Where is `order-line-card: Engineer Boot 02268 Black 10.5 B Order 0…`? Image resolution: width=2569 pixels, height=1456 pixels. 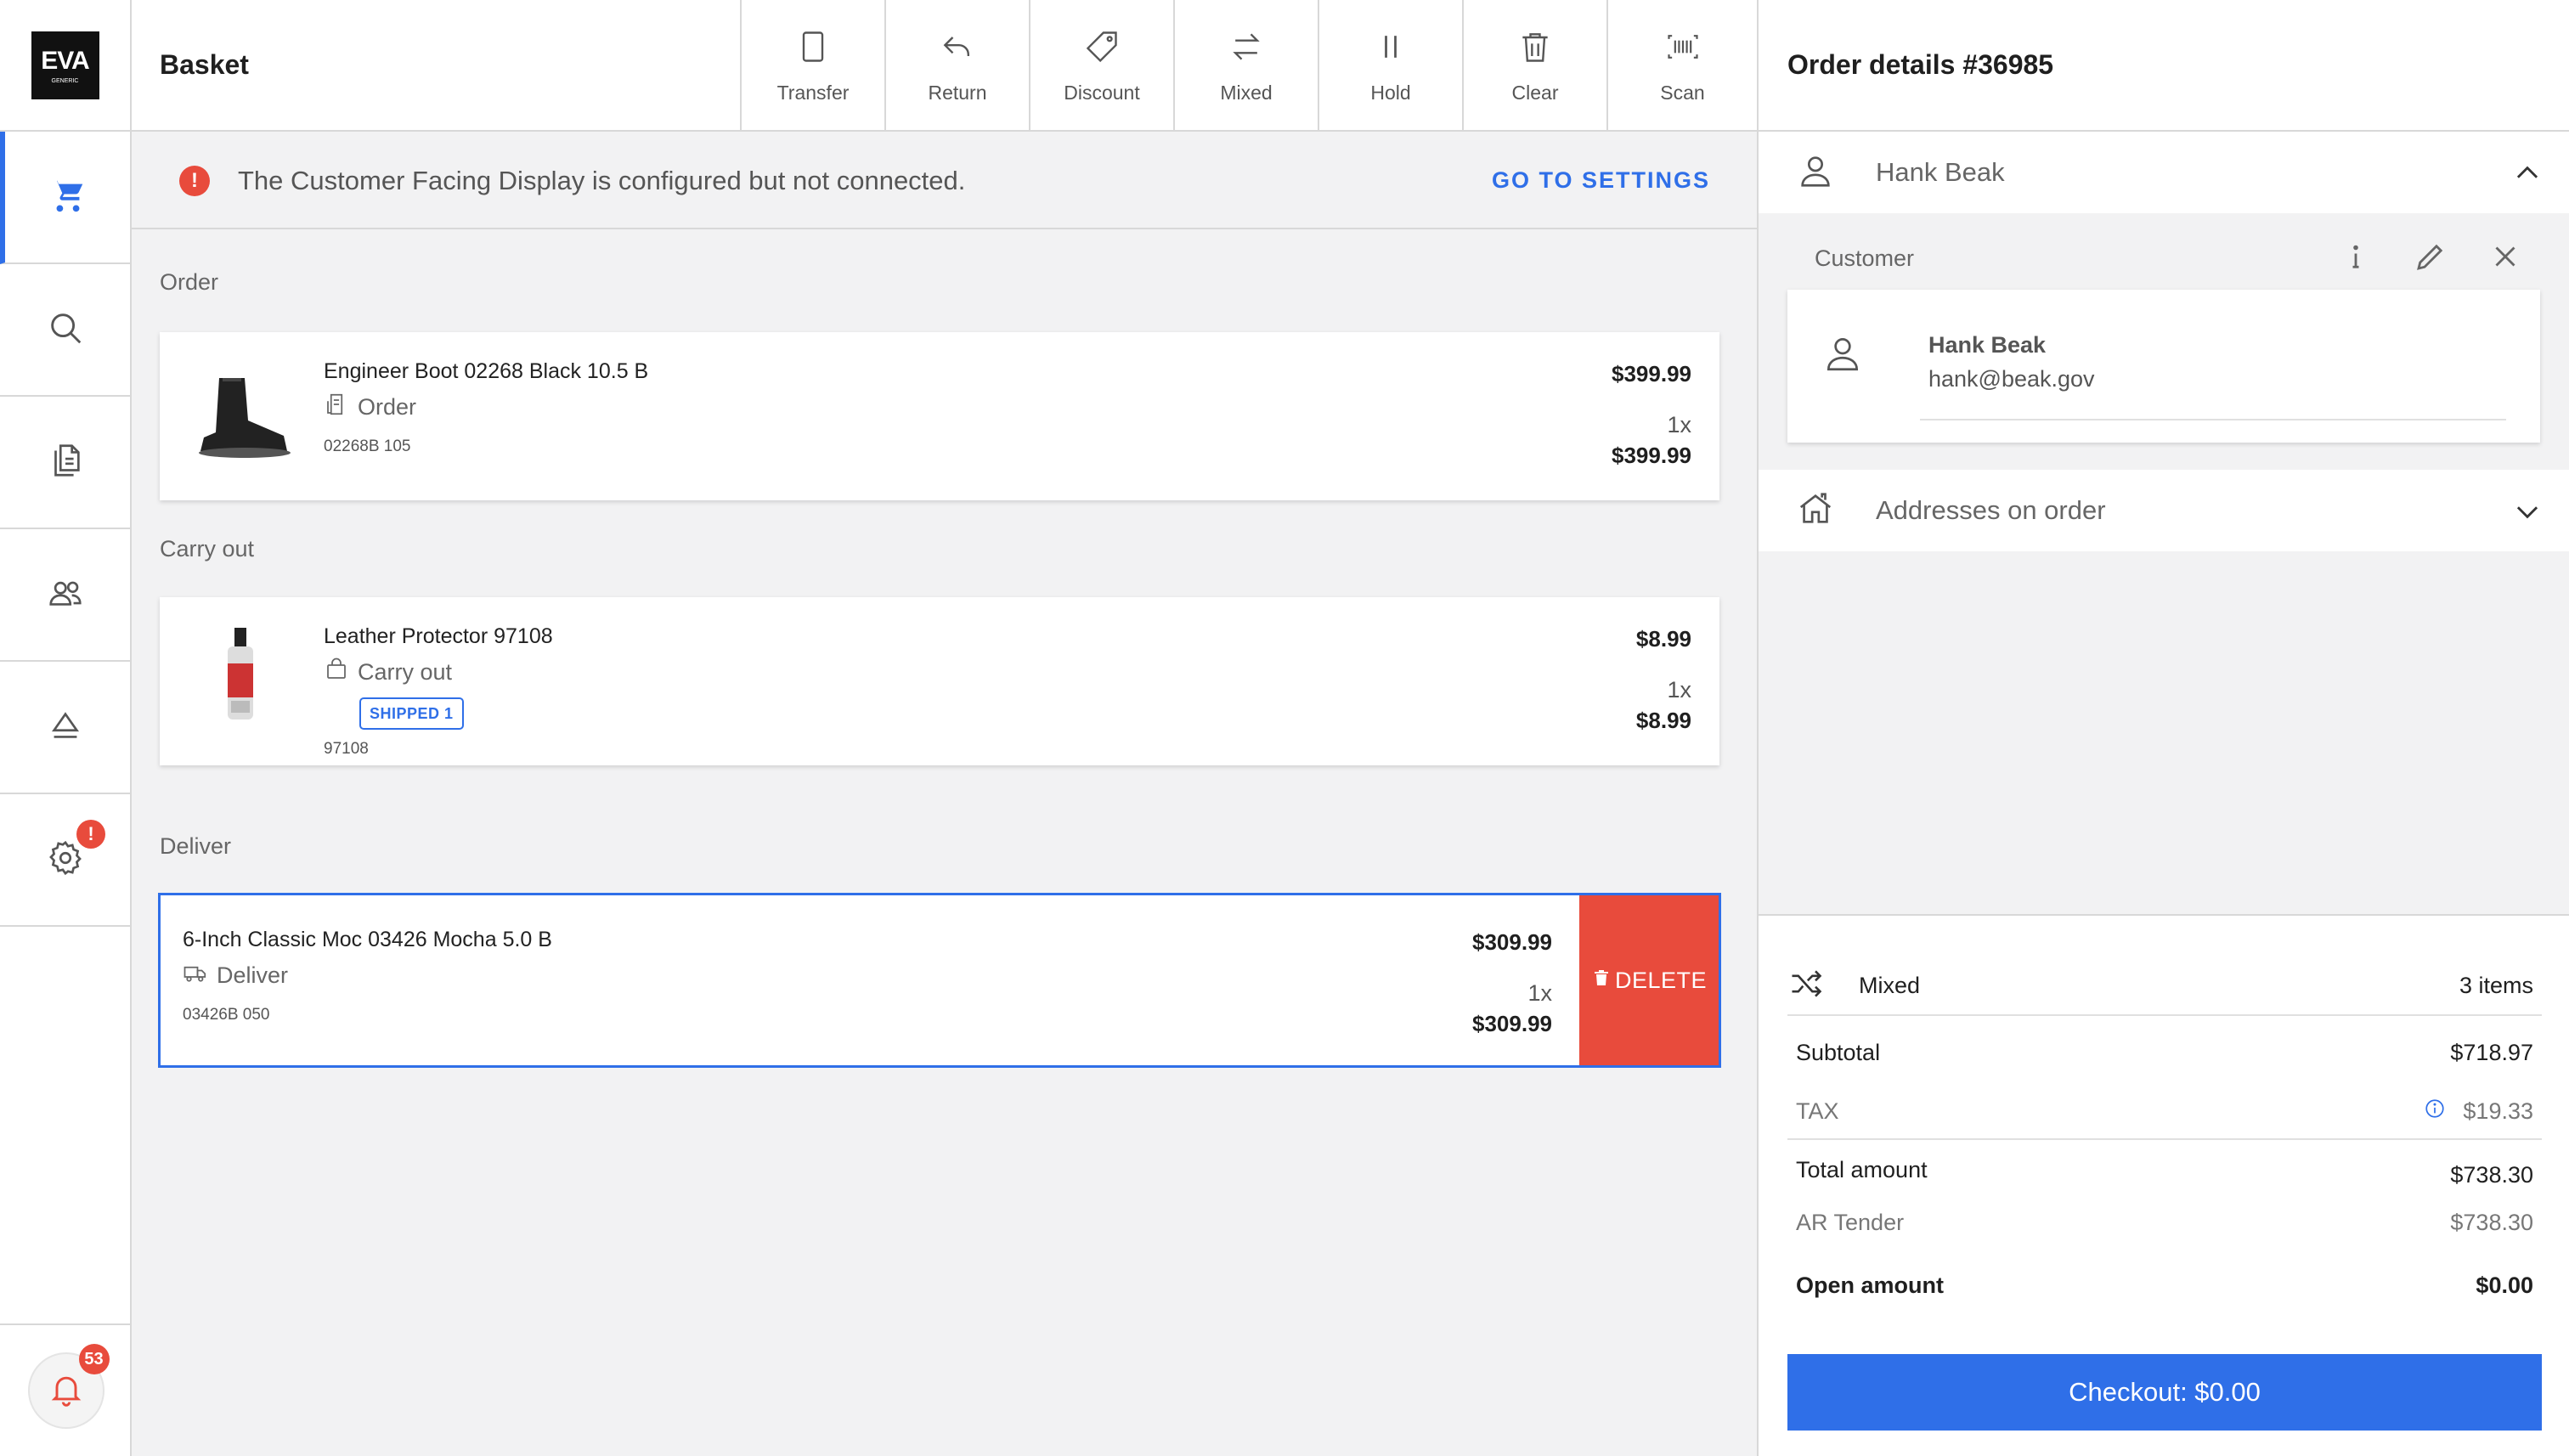
order-line-card: Engineer Boot 02268 Black 10.5 B Order 0… is located at coordinates (940, 416).